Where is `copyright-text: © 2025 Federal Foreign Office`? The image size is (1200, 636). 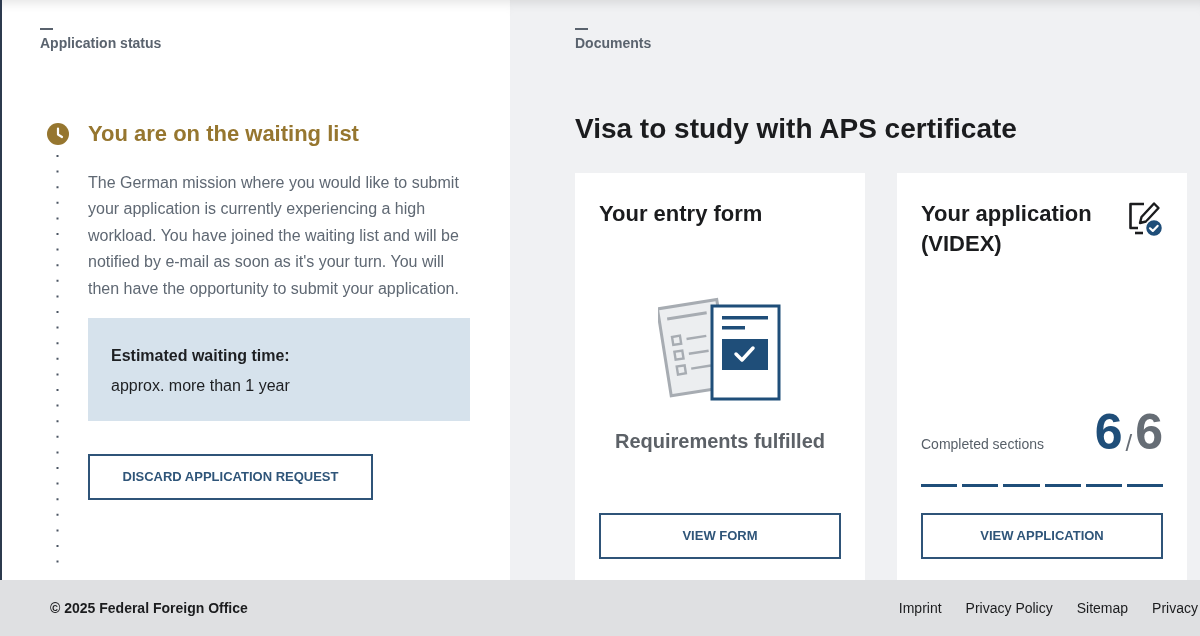
copyright-text: © 2025 Federal Foreign Office is located at coordinates (149, 608).